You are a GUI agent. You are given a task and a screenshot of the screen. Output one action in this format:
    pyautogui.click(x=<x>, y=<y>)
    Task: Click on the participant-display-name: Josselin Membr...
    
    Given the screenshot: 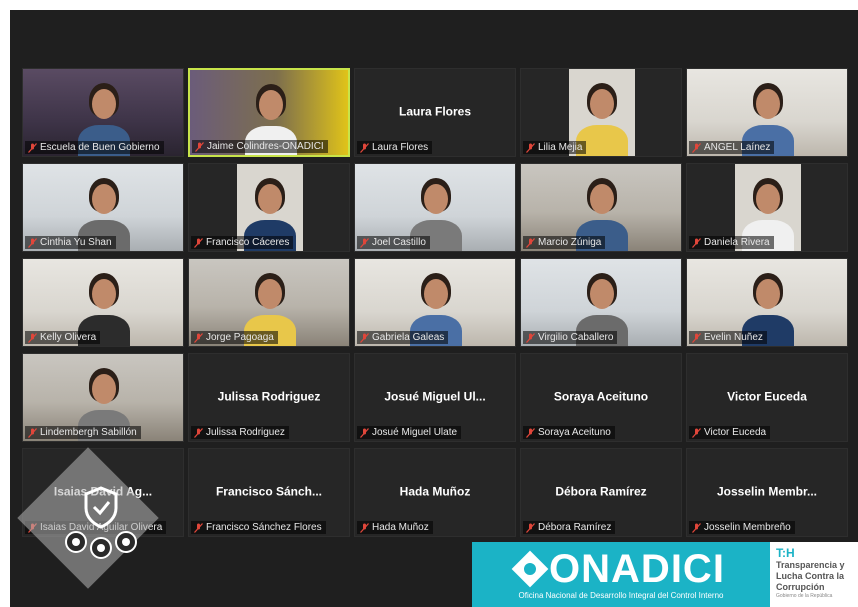 What is the action you would take?
    pyautogui.click(x=767, y=491)
    